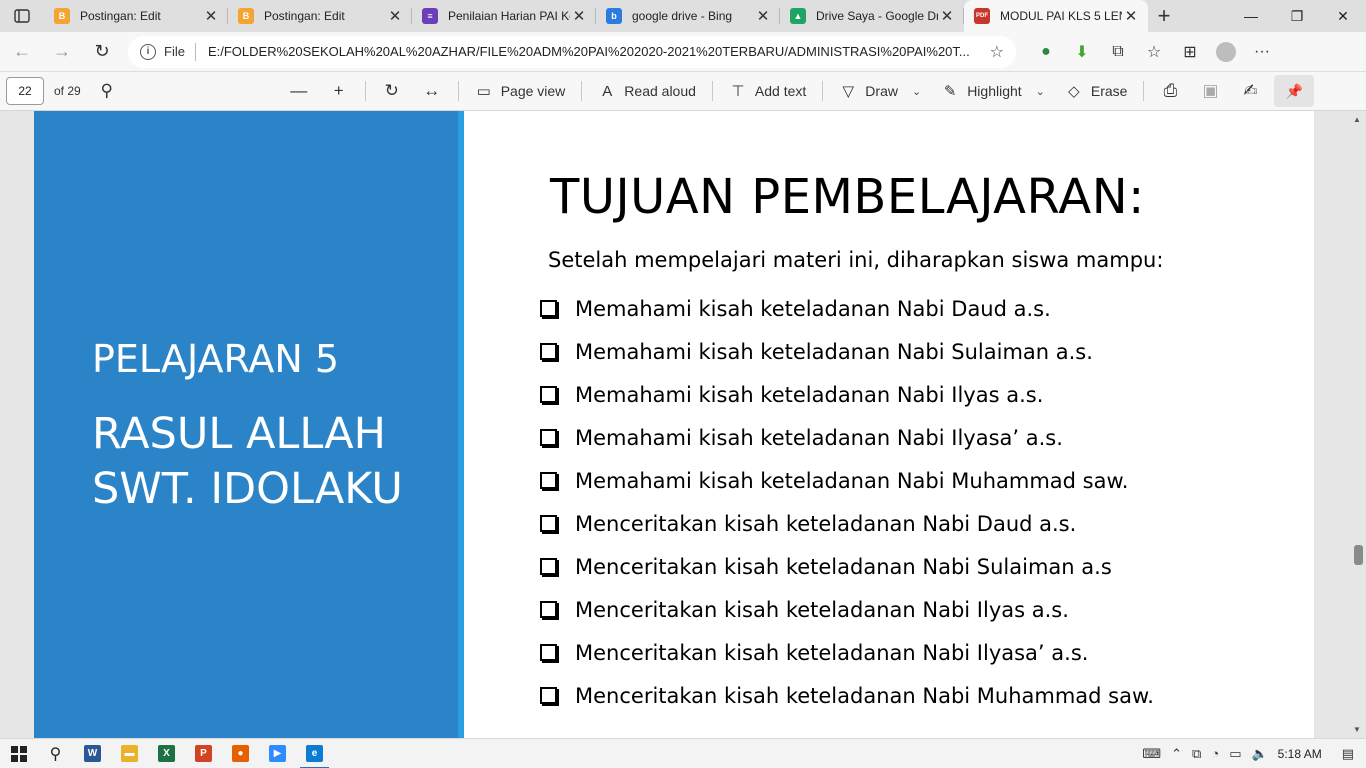  I want to click on save-as-button: ✍, so click(1250, 91).